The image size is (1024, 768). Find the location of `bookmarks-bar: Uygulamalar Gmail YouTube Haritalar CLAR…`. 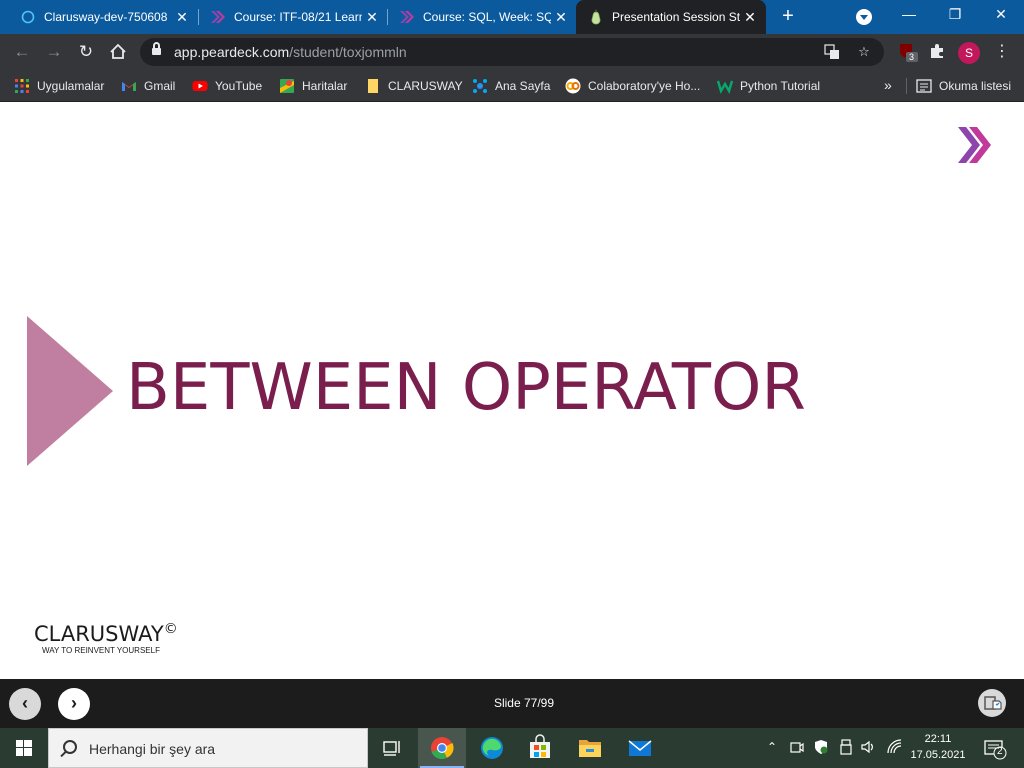

bookmarks-bar: Uygulamalar Gmail YouTube Haritalar CLAR… is located at coordinates (512, 86).